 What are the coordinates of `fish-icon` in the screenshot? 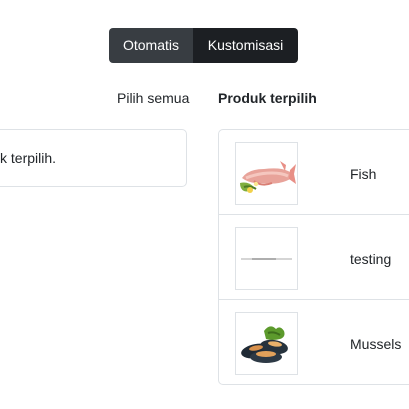 It's located at (268, 177).